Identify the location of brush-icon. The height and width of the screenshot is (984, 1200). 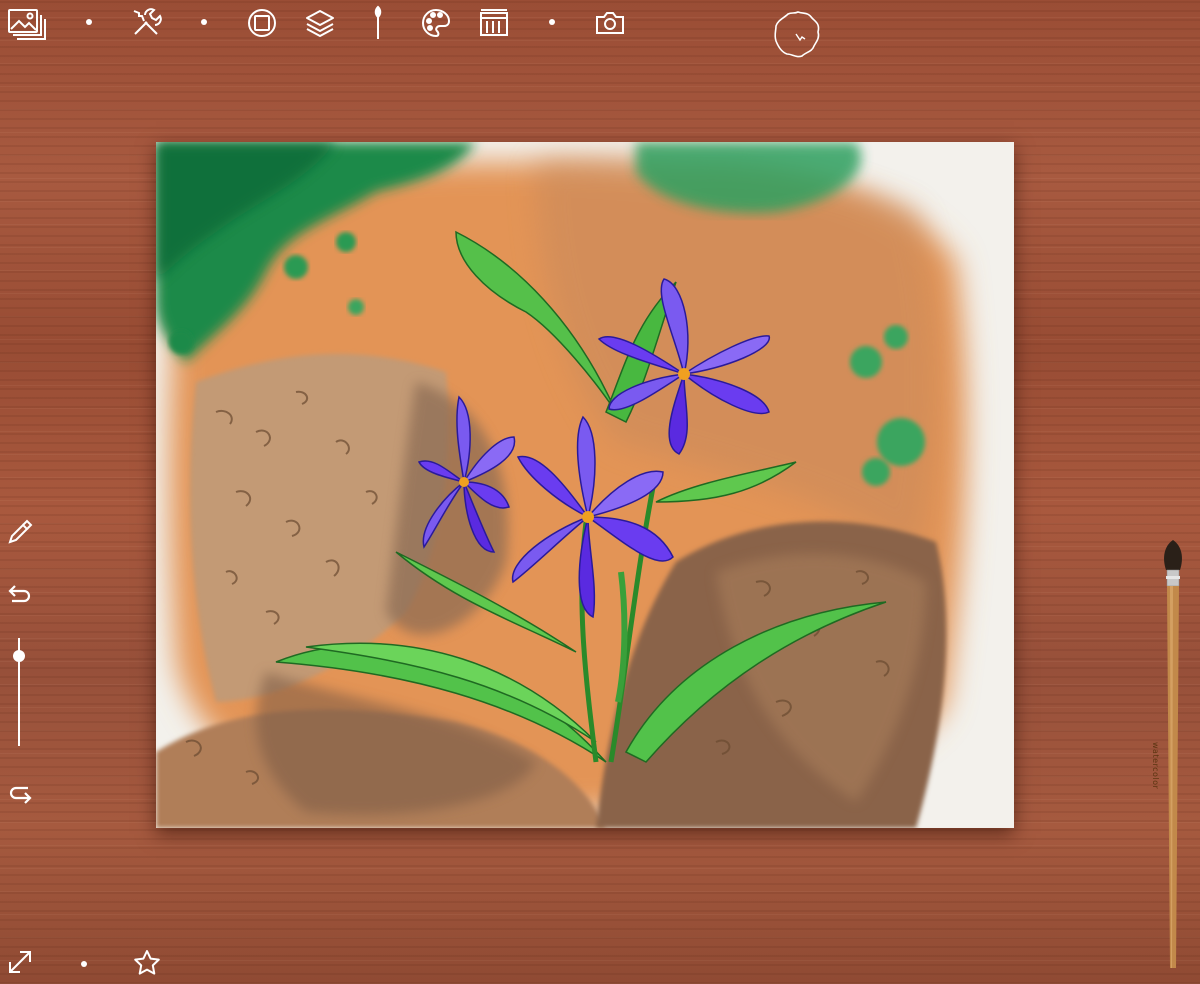
(378, 22).